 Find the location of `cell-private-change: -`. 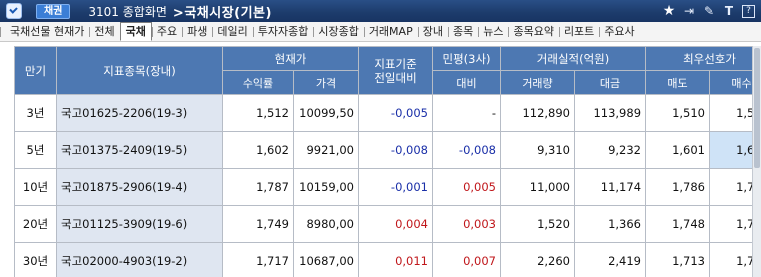

cell-private-change: - is located at coordinates (466, 113).